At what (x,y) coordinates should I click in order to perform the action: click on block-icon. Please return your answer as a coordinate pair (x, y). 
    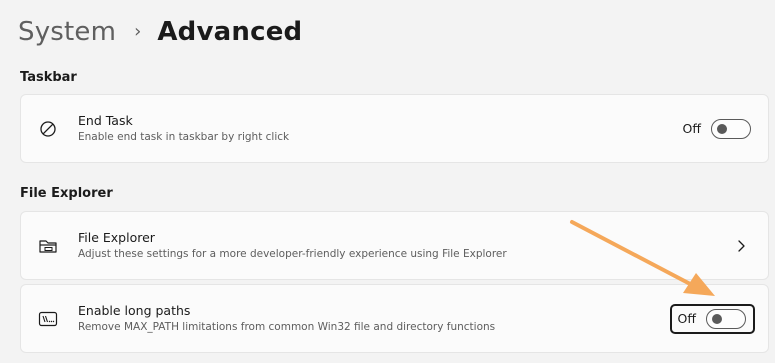
    Looking at the image, I should click on (48, 129).